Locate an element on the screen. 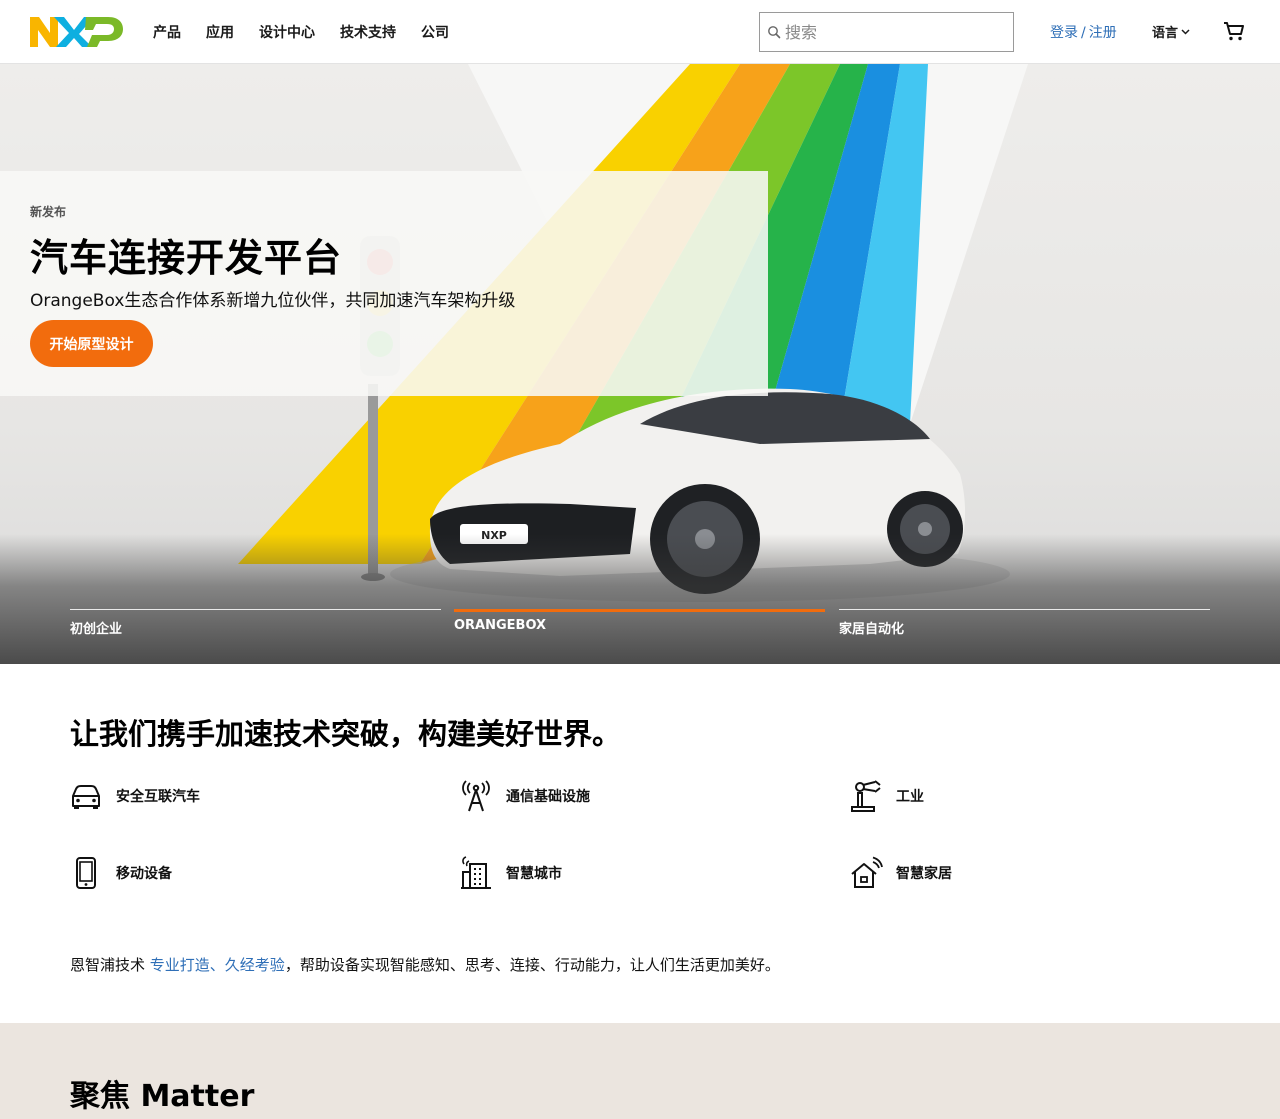  matter-section: 聚焦 Matter is located at coordinates (640, 1071).